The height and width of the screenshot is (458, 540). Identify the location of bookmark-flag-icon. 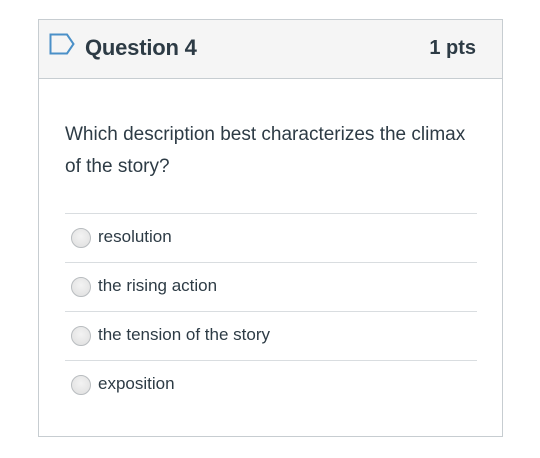
(62, 44).